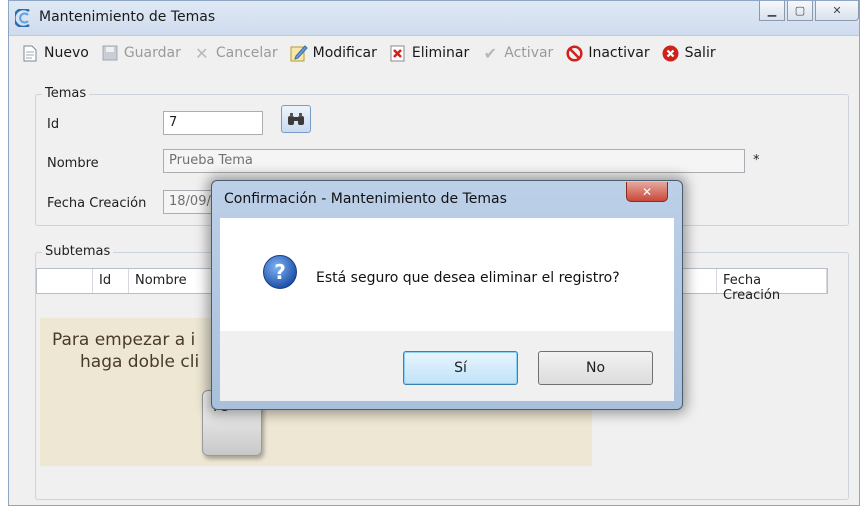  I want to click on checkmark-icon: ✔, so click(490, 53).